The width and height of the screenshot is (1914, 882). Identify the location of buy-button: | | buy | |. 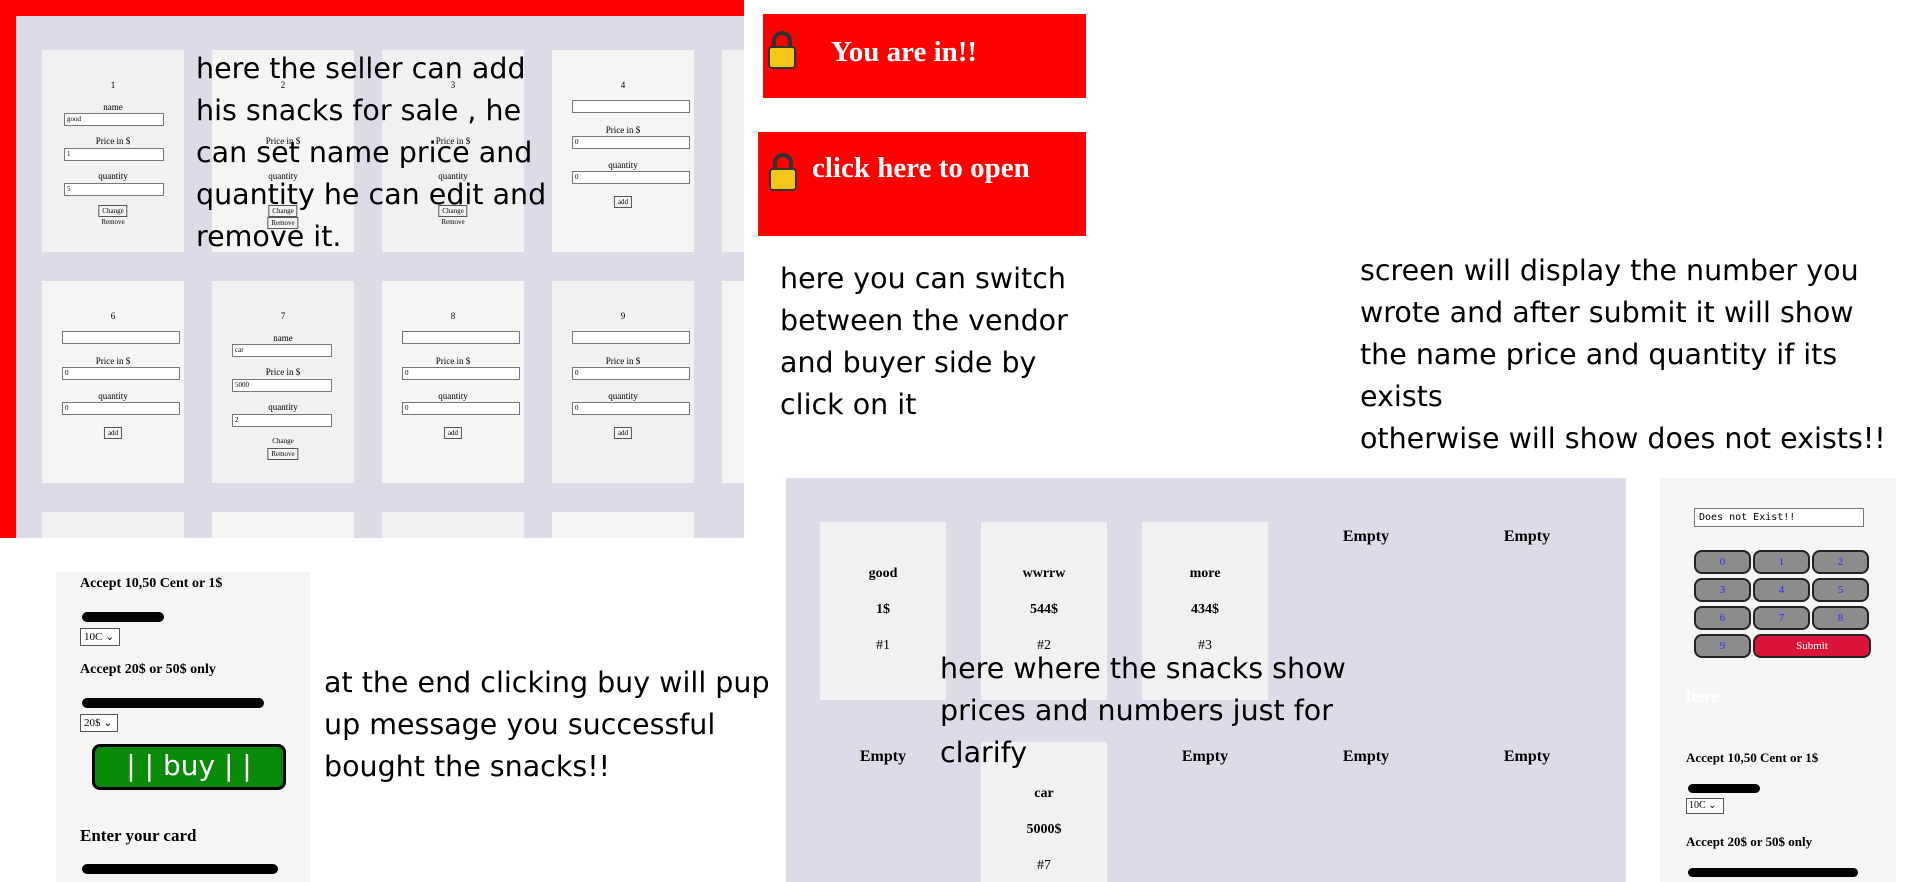
(189, 767).